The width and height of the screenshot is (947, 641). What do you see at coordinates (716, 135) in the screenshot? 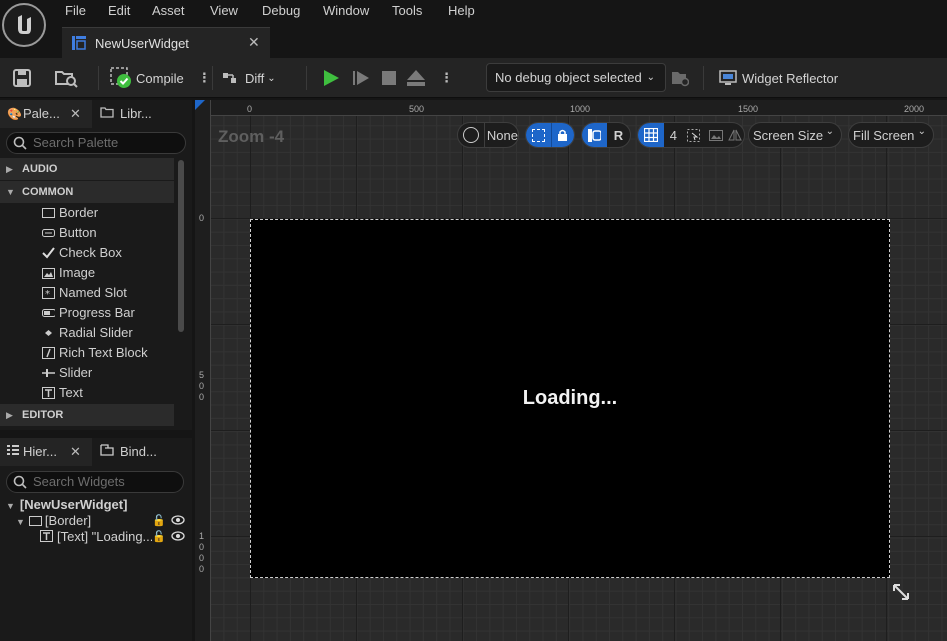
I see `background-image-icon` at bounding box center [716, 135].